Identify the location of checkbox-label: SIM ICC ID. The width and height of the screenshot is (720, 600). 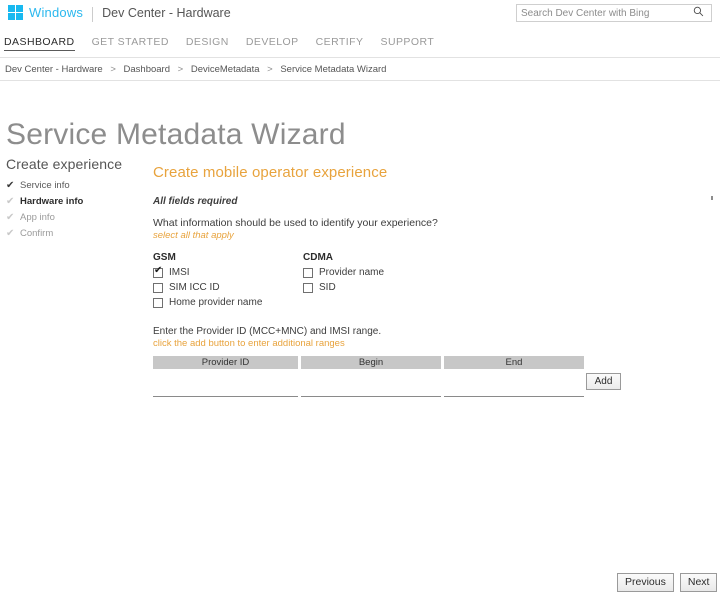
(194, 287).